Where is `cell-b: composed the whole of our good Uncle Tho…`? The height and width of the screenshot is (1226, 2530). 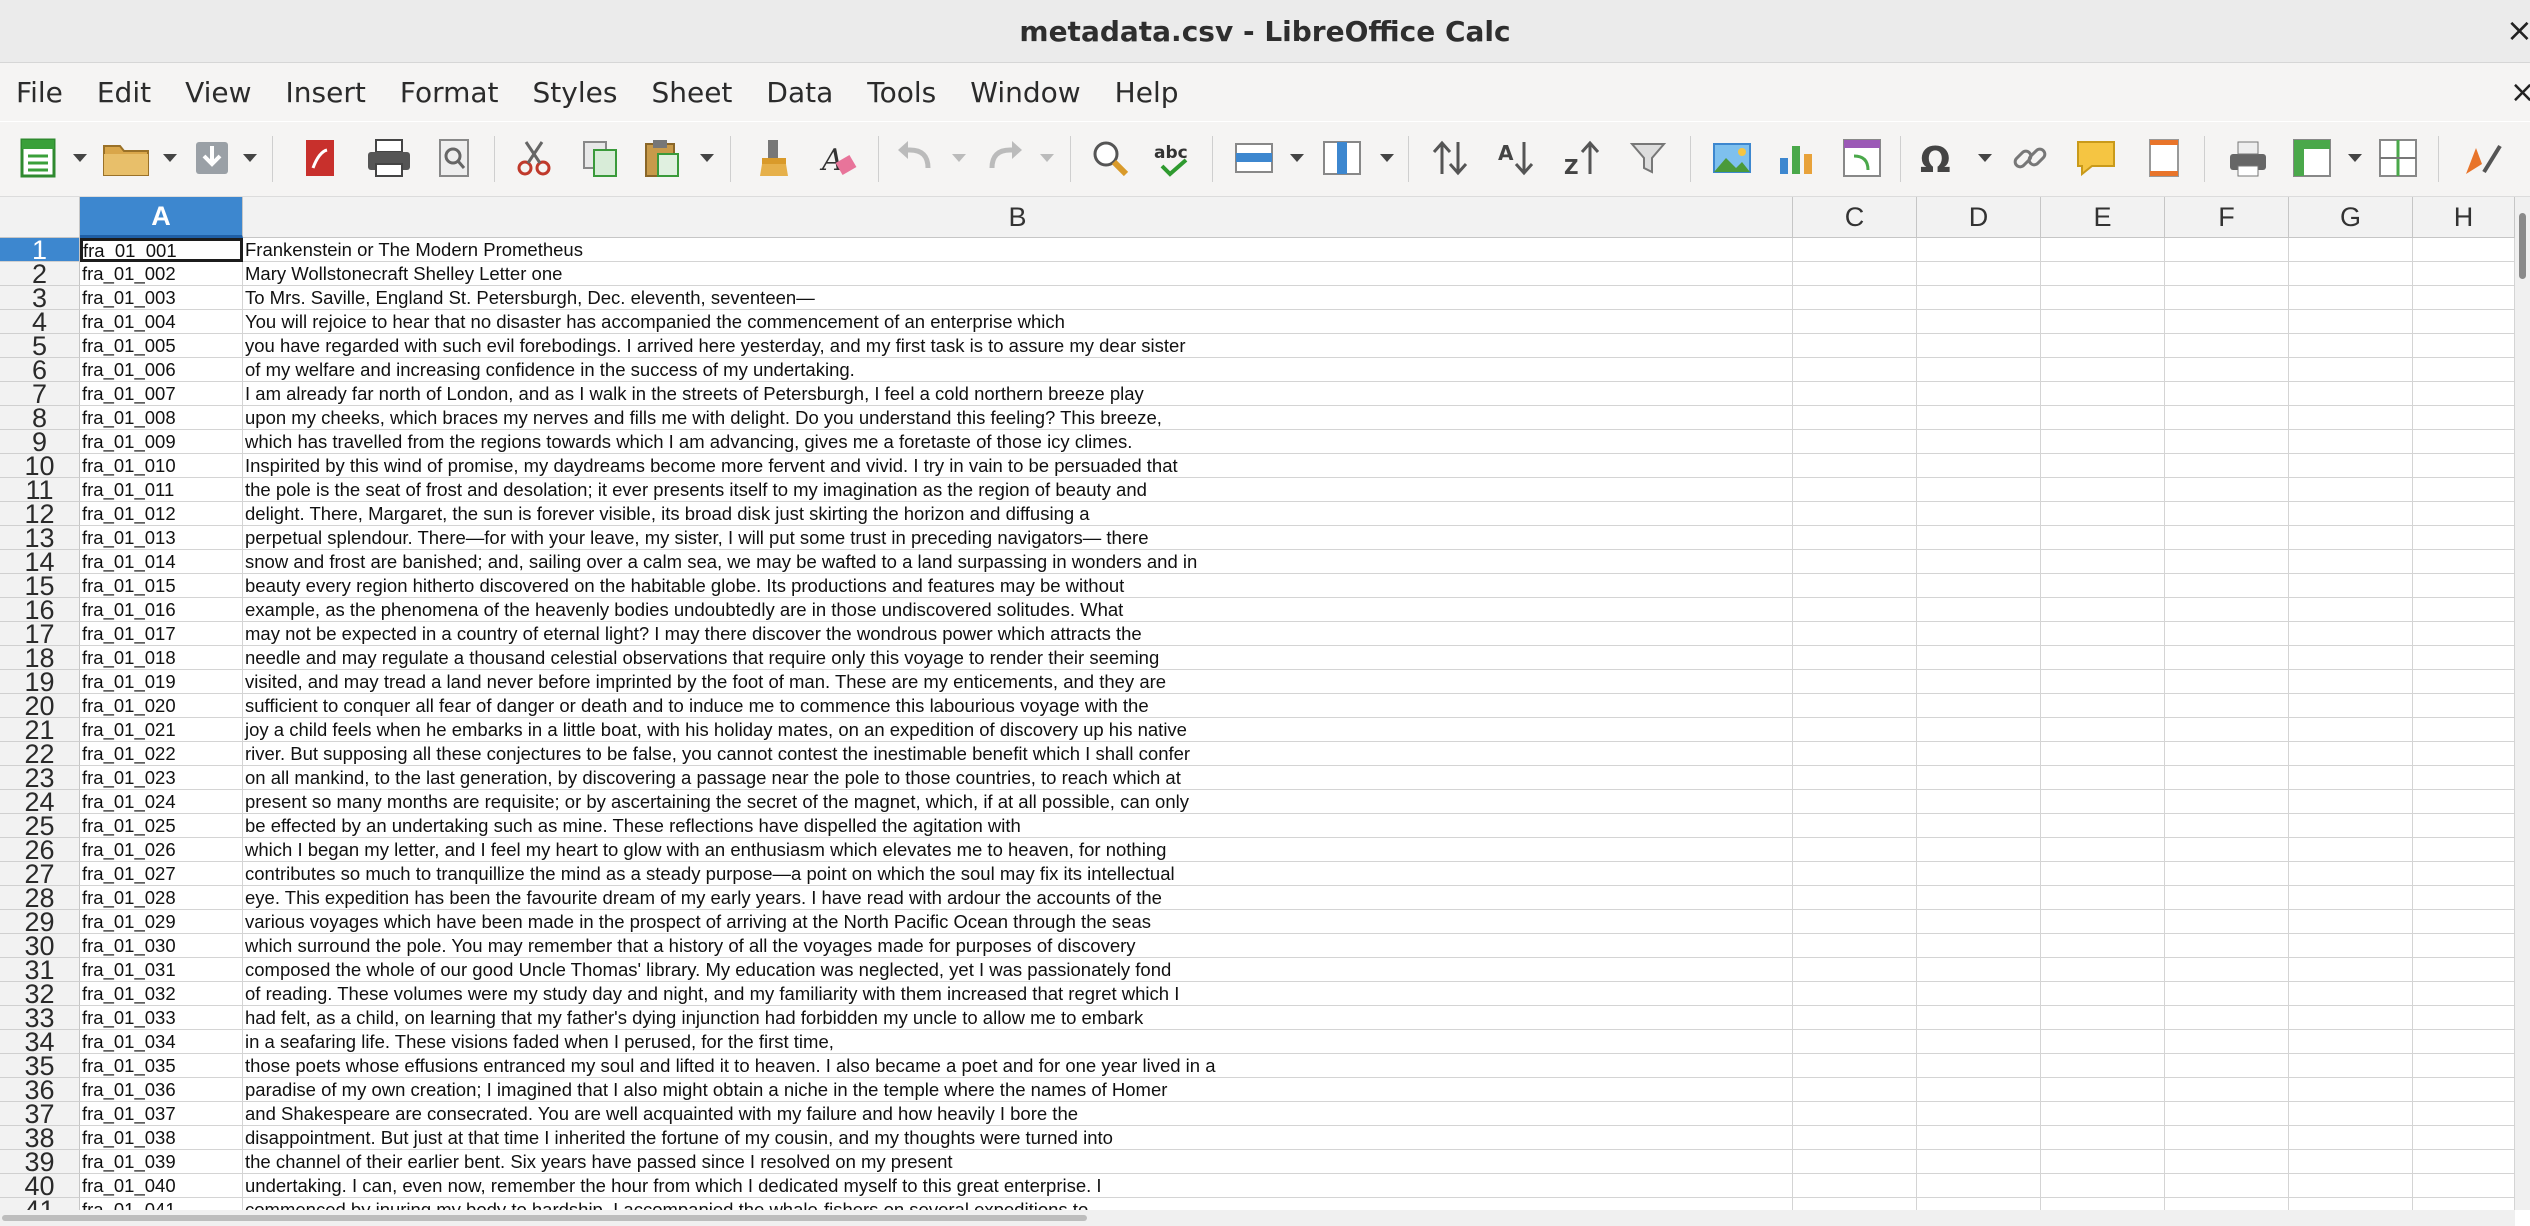
cell-b: composed the whole of our good Uncle Tho… is located at coordinates (1018, 970).